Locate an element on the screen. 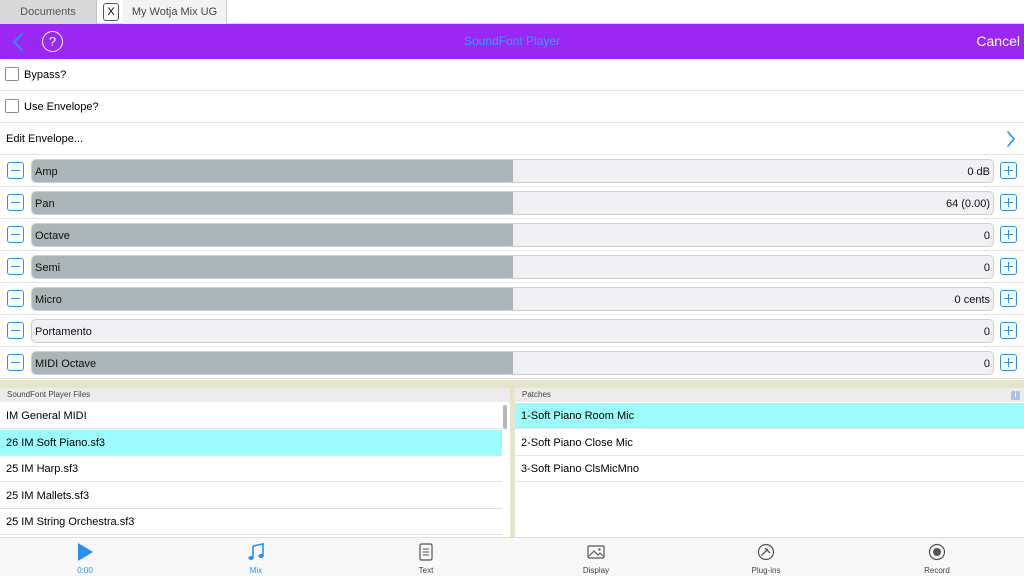 Image resolution: width=1024 pixels, height=576 pixels. octave-increment-button is located at coordinates (1008, 234).